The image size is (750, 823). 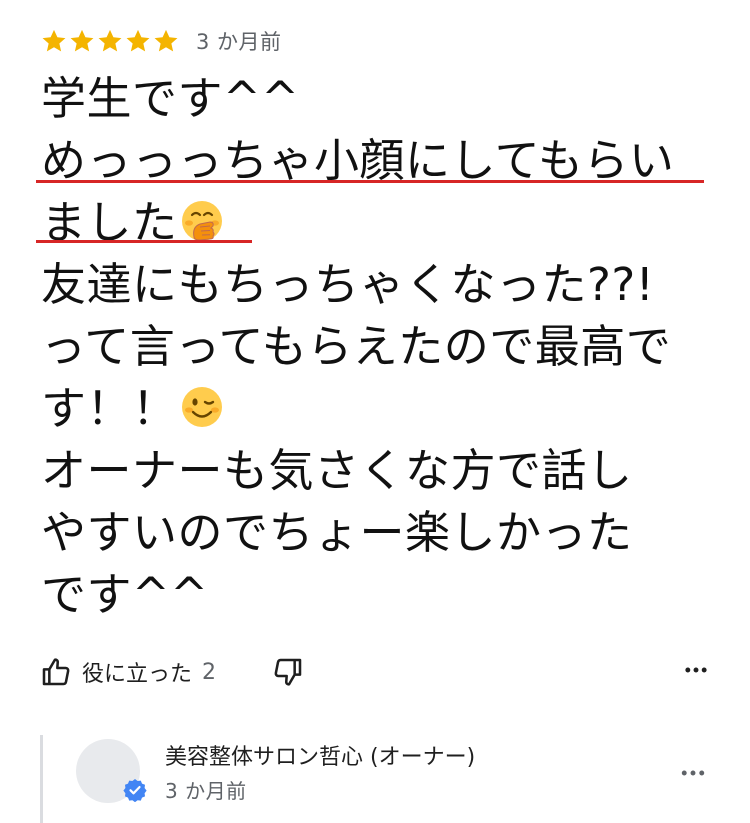 What do you see at coordinates (381, 99) in the screenshot?
I see `review-line: 学生です^^` at bounding box center [381, 99].